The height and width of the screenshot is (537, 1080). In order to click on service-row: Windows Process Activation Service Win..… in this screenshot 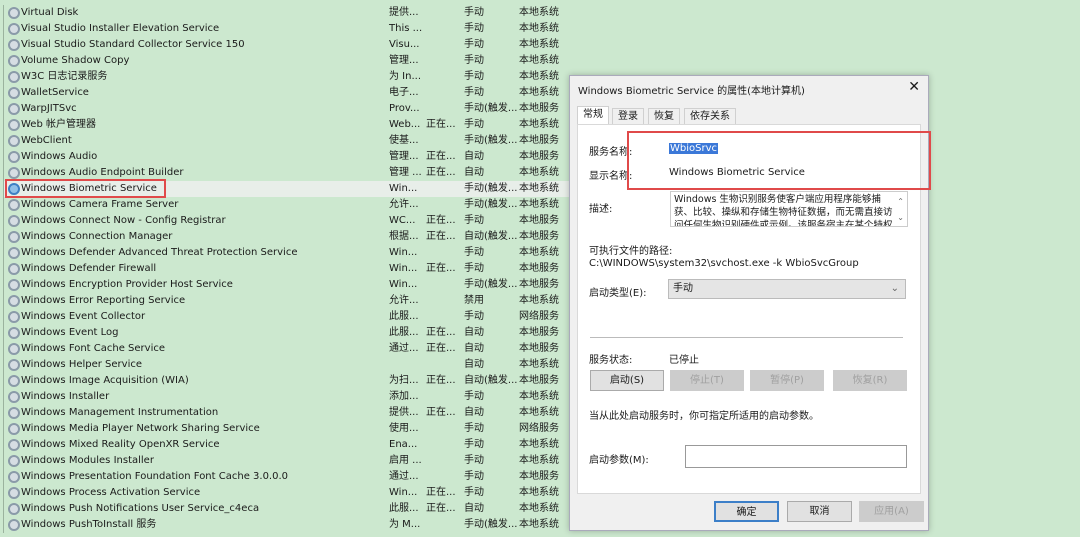, I will do `click(293, 493)`.